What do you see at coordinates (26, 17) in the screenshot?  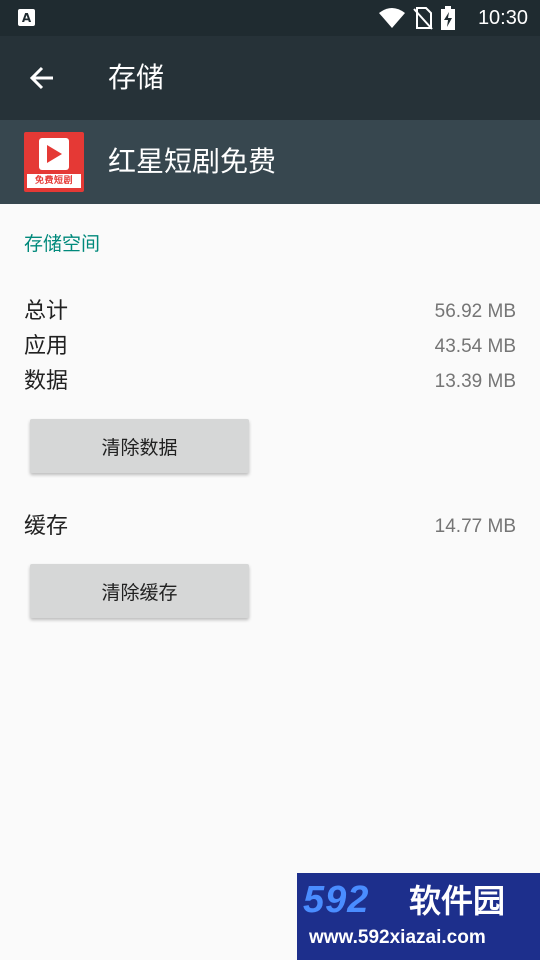 I see `notification-icon: A` at bounding box center [26, 17].